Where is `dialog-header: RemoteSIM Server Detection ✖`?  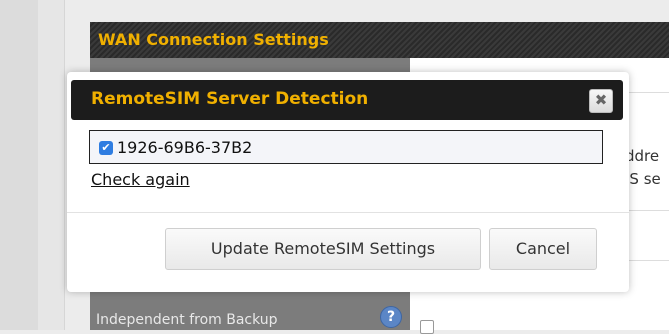 dialog-header: RemoteSIM Server Detection ✖ is located at coordinates (347, 100).